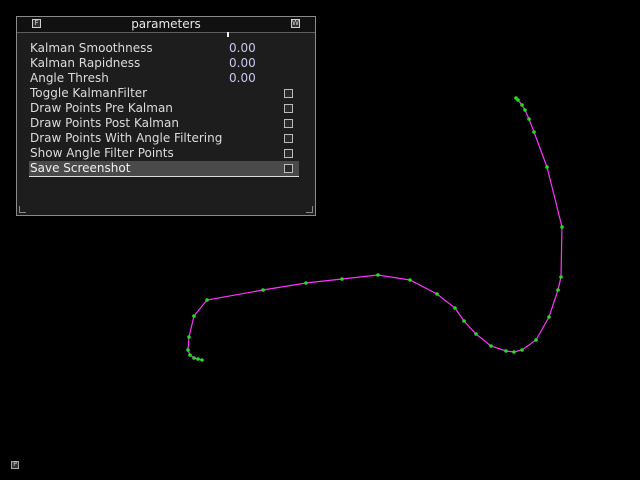 The width and height of the screenshot is (640, 480). I want to click on resize-corner-left, so click(22, 209).